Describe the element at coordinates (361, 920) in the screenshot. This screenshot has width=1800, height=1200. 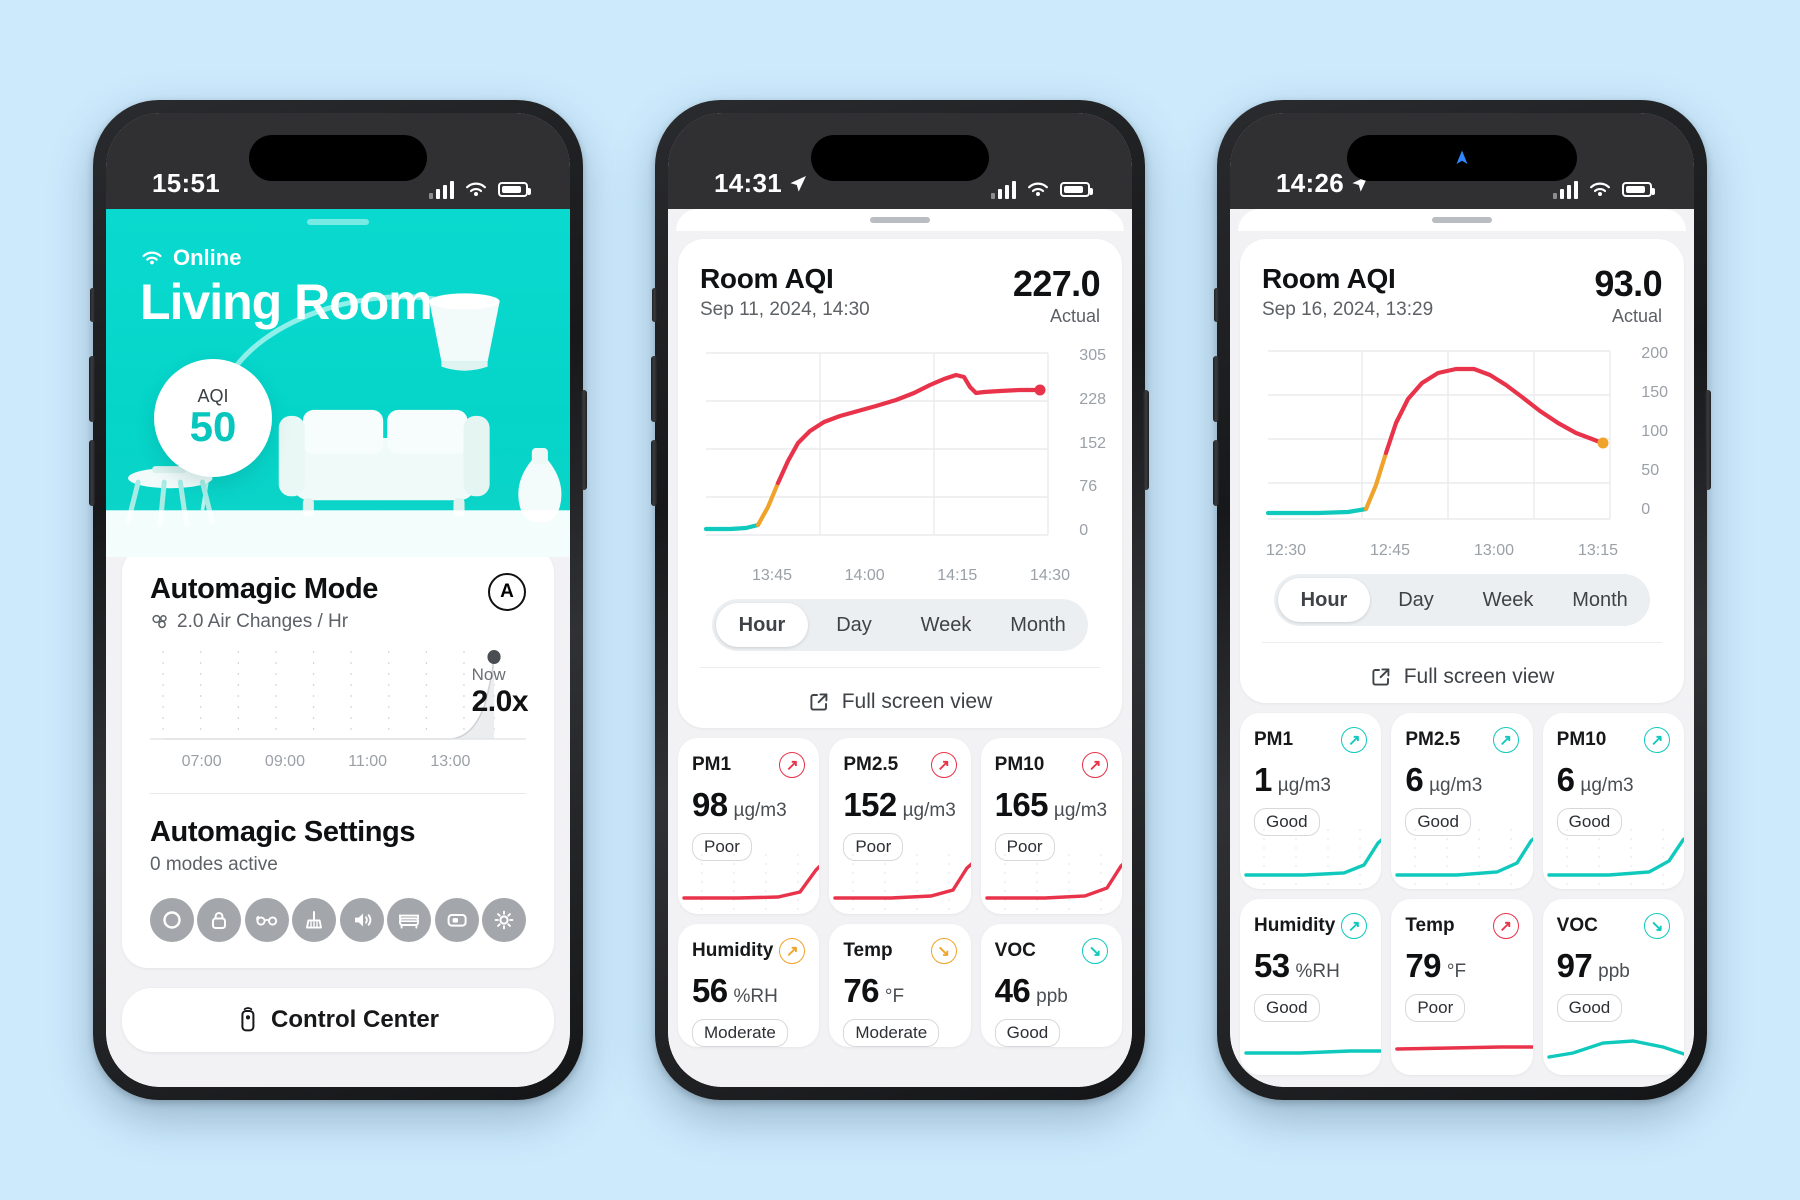
I see `speaker-icon` at that location.